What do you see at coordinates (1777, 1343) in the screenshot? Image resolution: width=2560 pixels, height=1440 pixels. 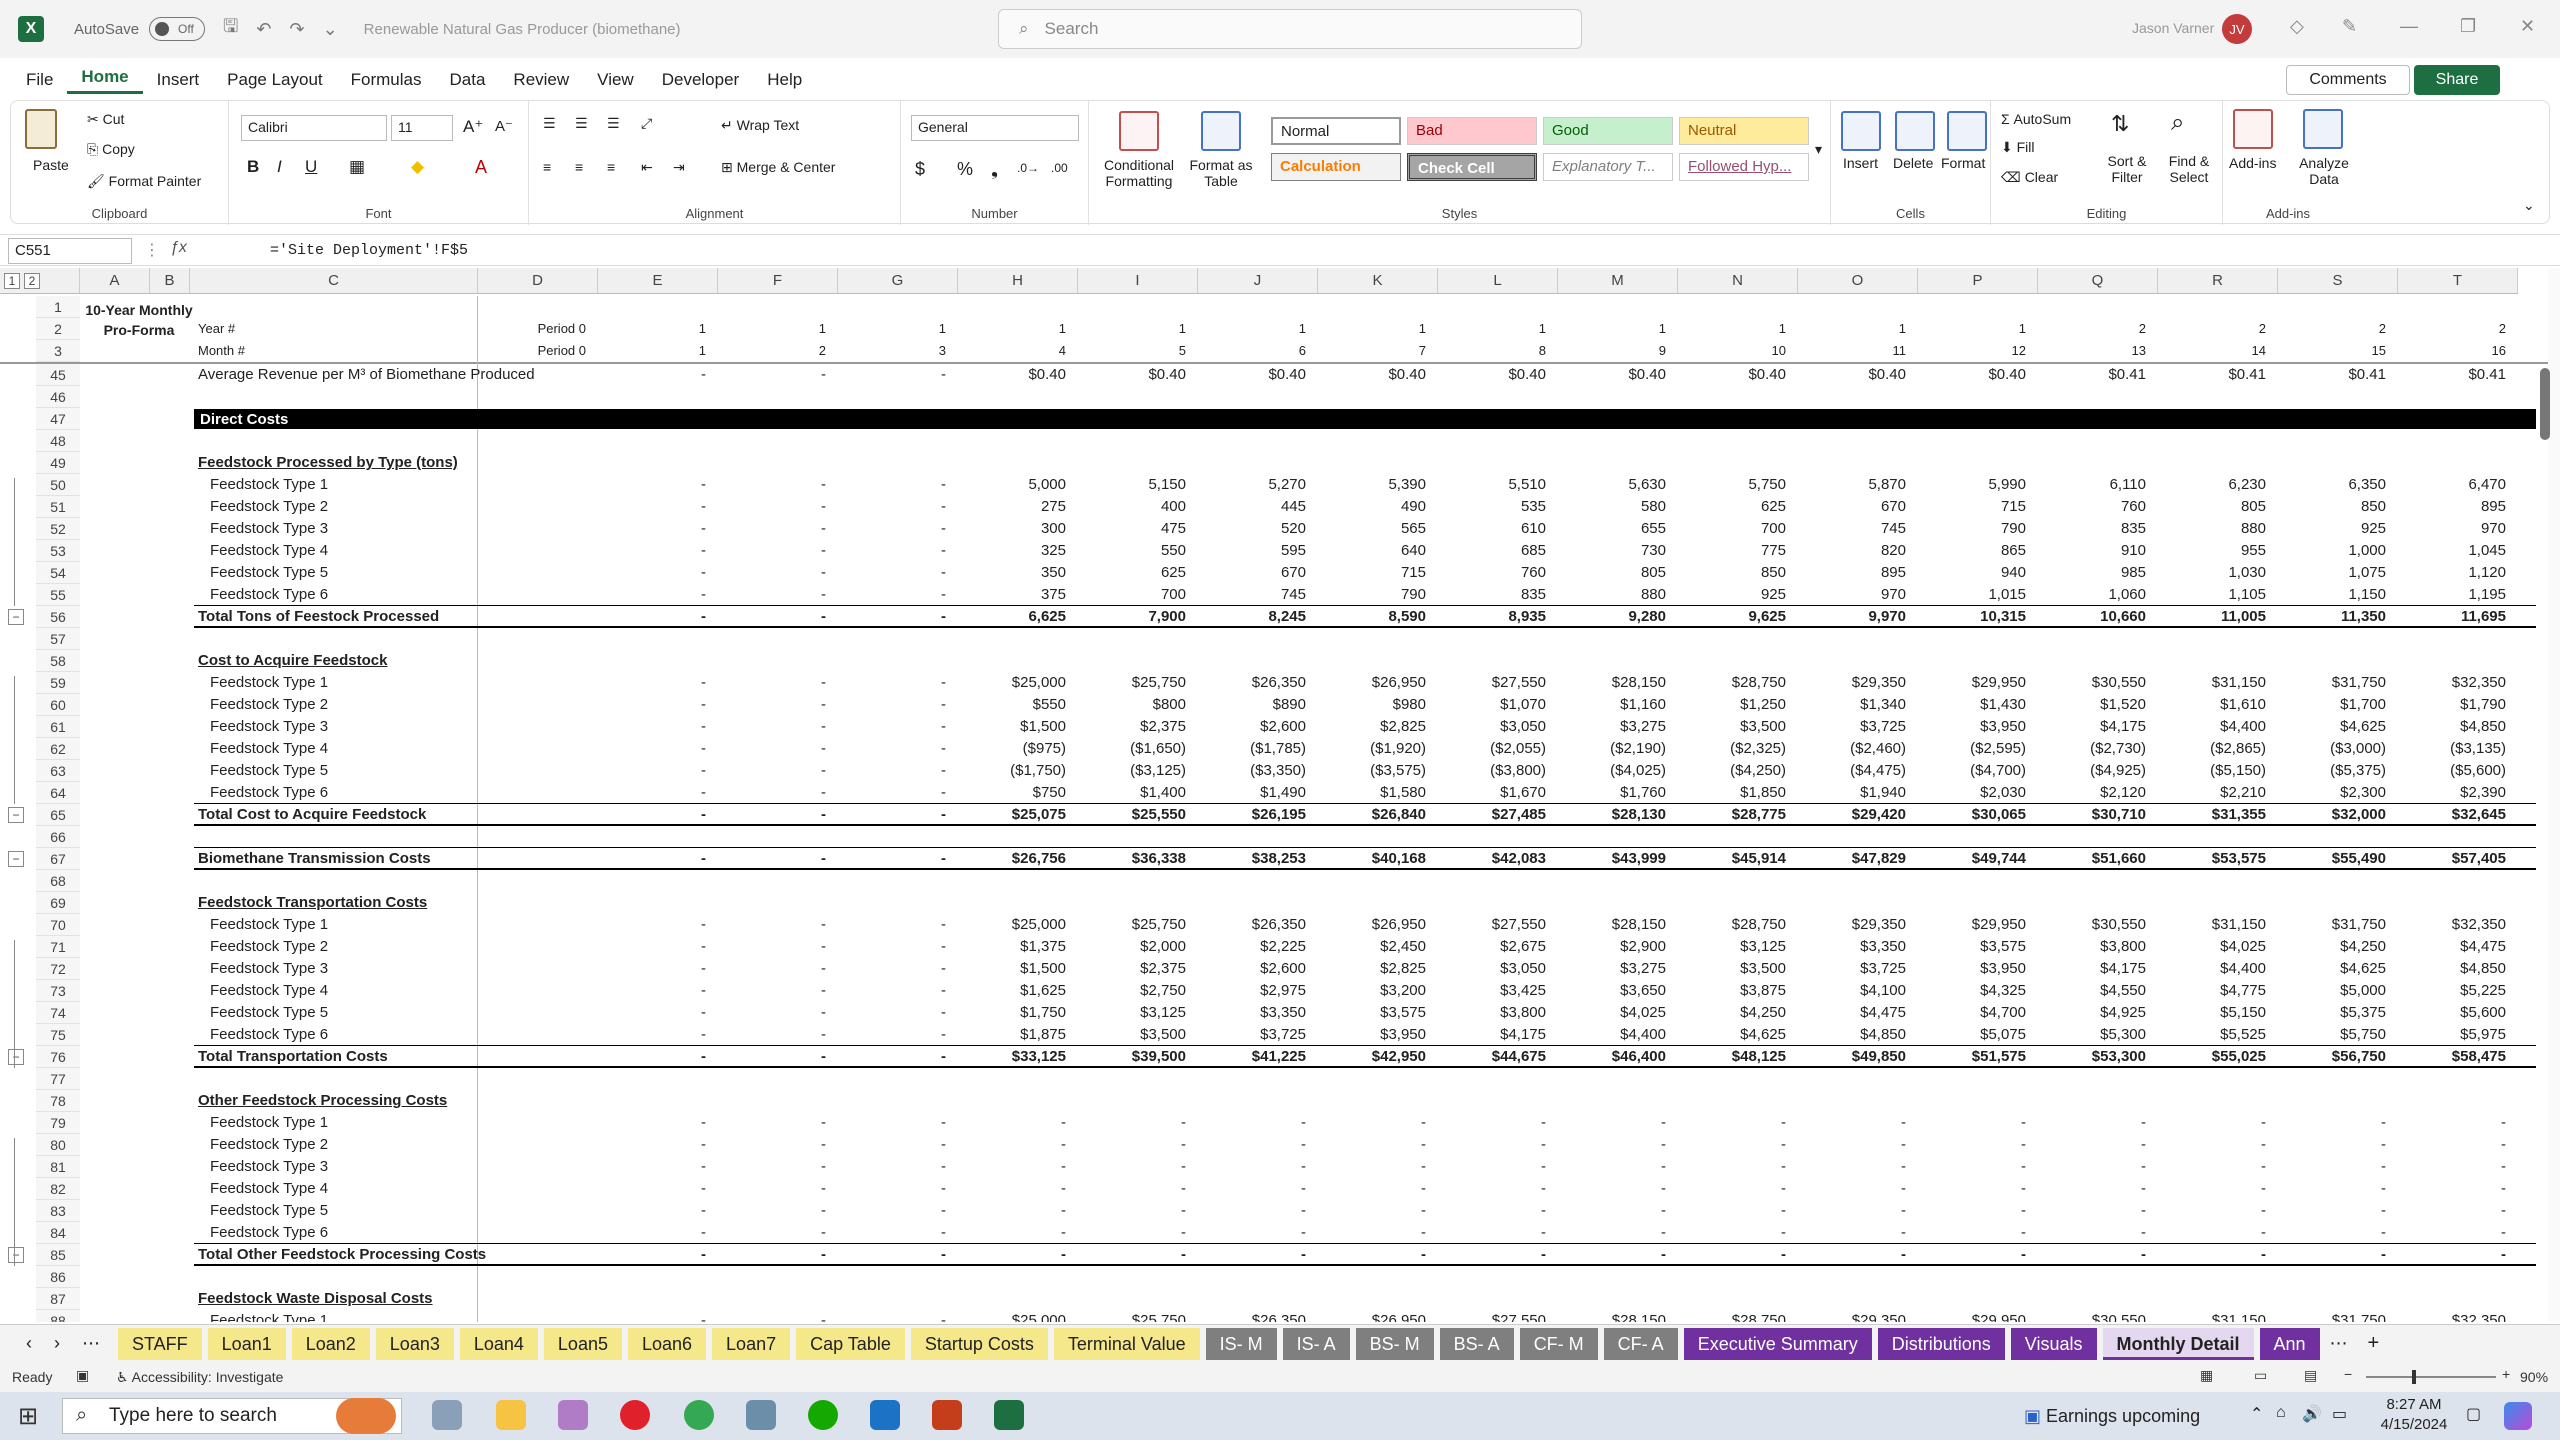 I see `sheet-tab: Executive Summary` at bounding box center [1777, 1343].